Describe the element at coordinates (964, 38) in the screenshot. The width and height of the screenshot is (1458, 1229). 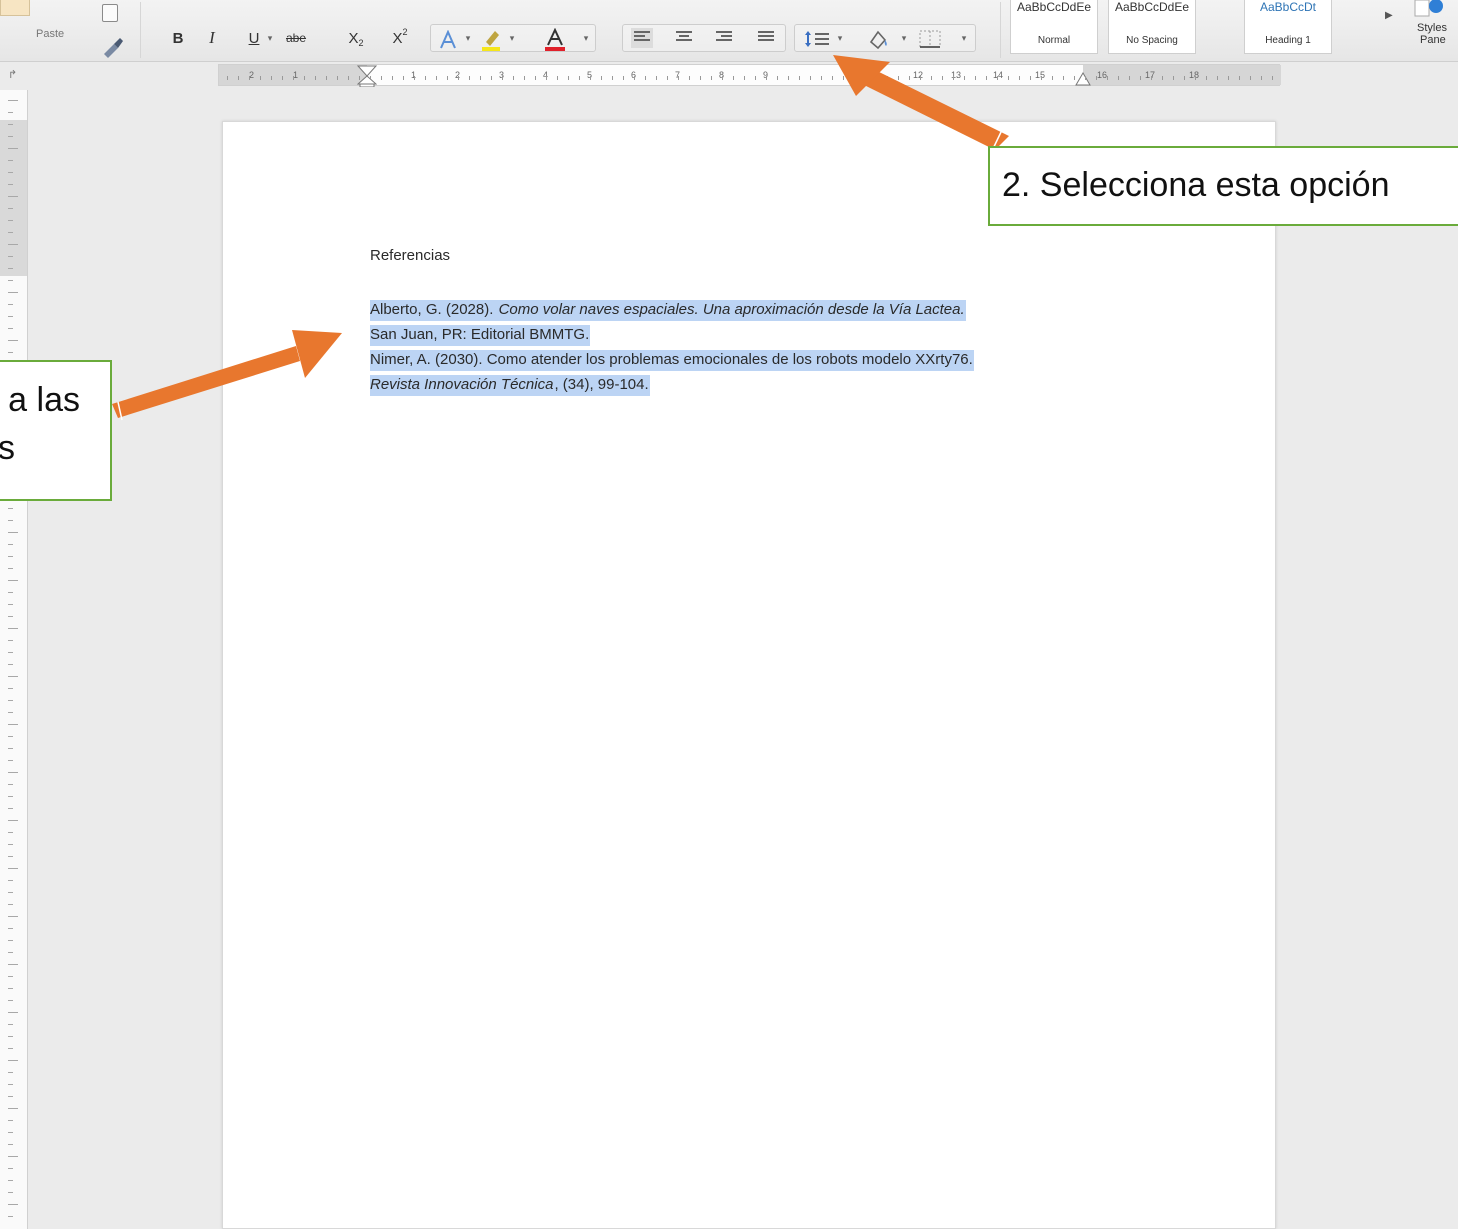
I see `borders-dropdown-icon: ▾` at that location.